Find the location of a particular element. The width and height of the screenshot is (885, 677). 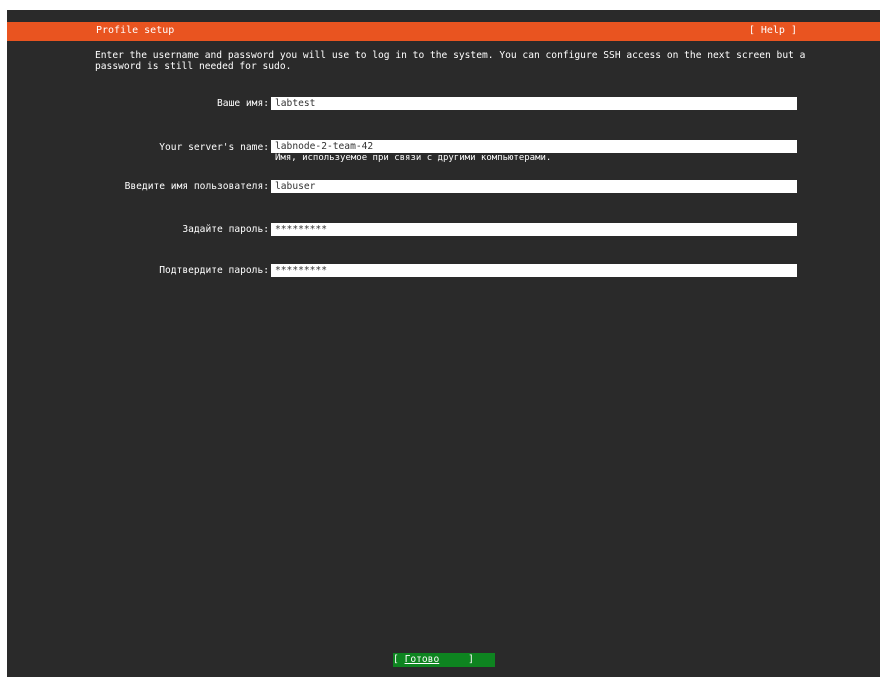

server-name-field: labnode-2-team-42 is located at coordinates (534, 146).